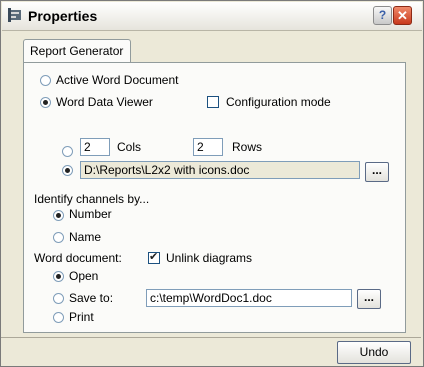 The height and width of the screenshot is (367, 424). Describe the element at coordinates (67, 170) in the screenshot. I see `file-layout-radio` at that location.